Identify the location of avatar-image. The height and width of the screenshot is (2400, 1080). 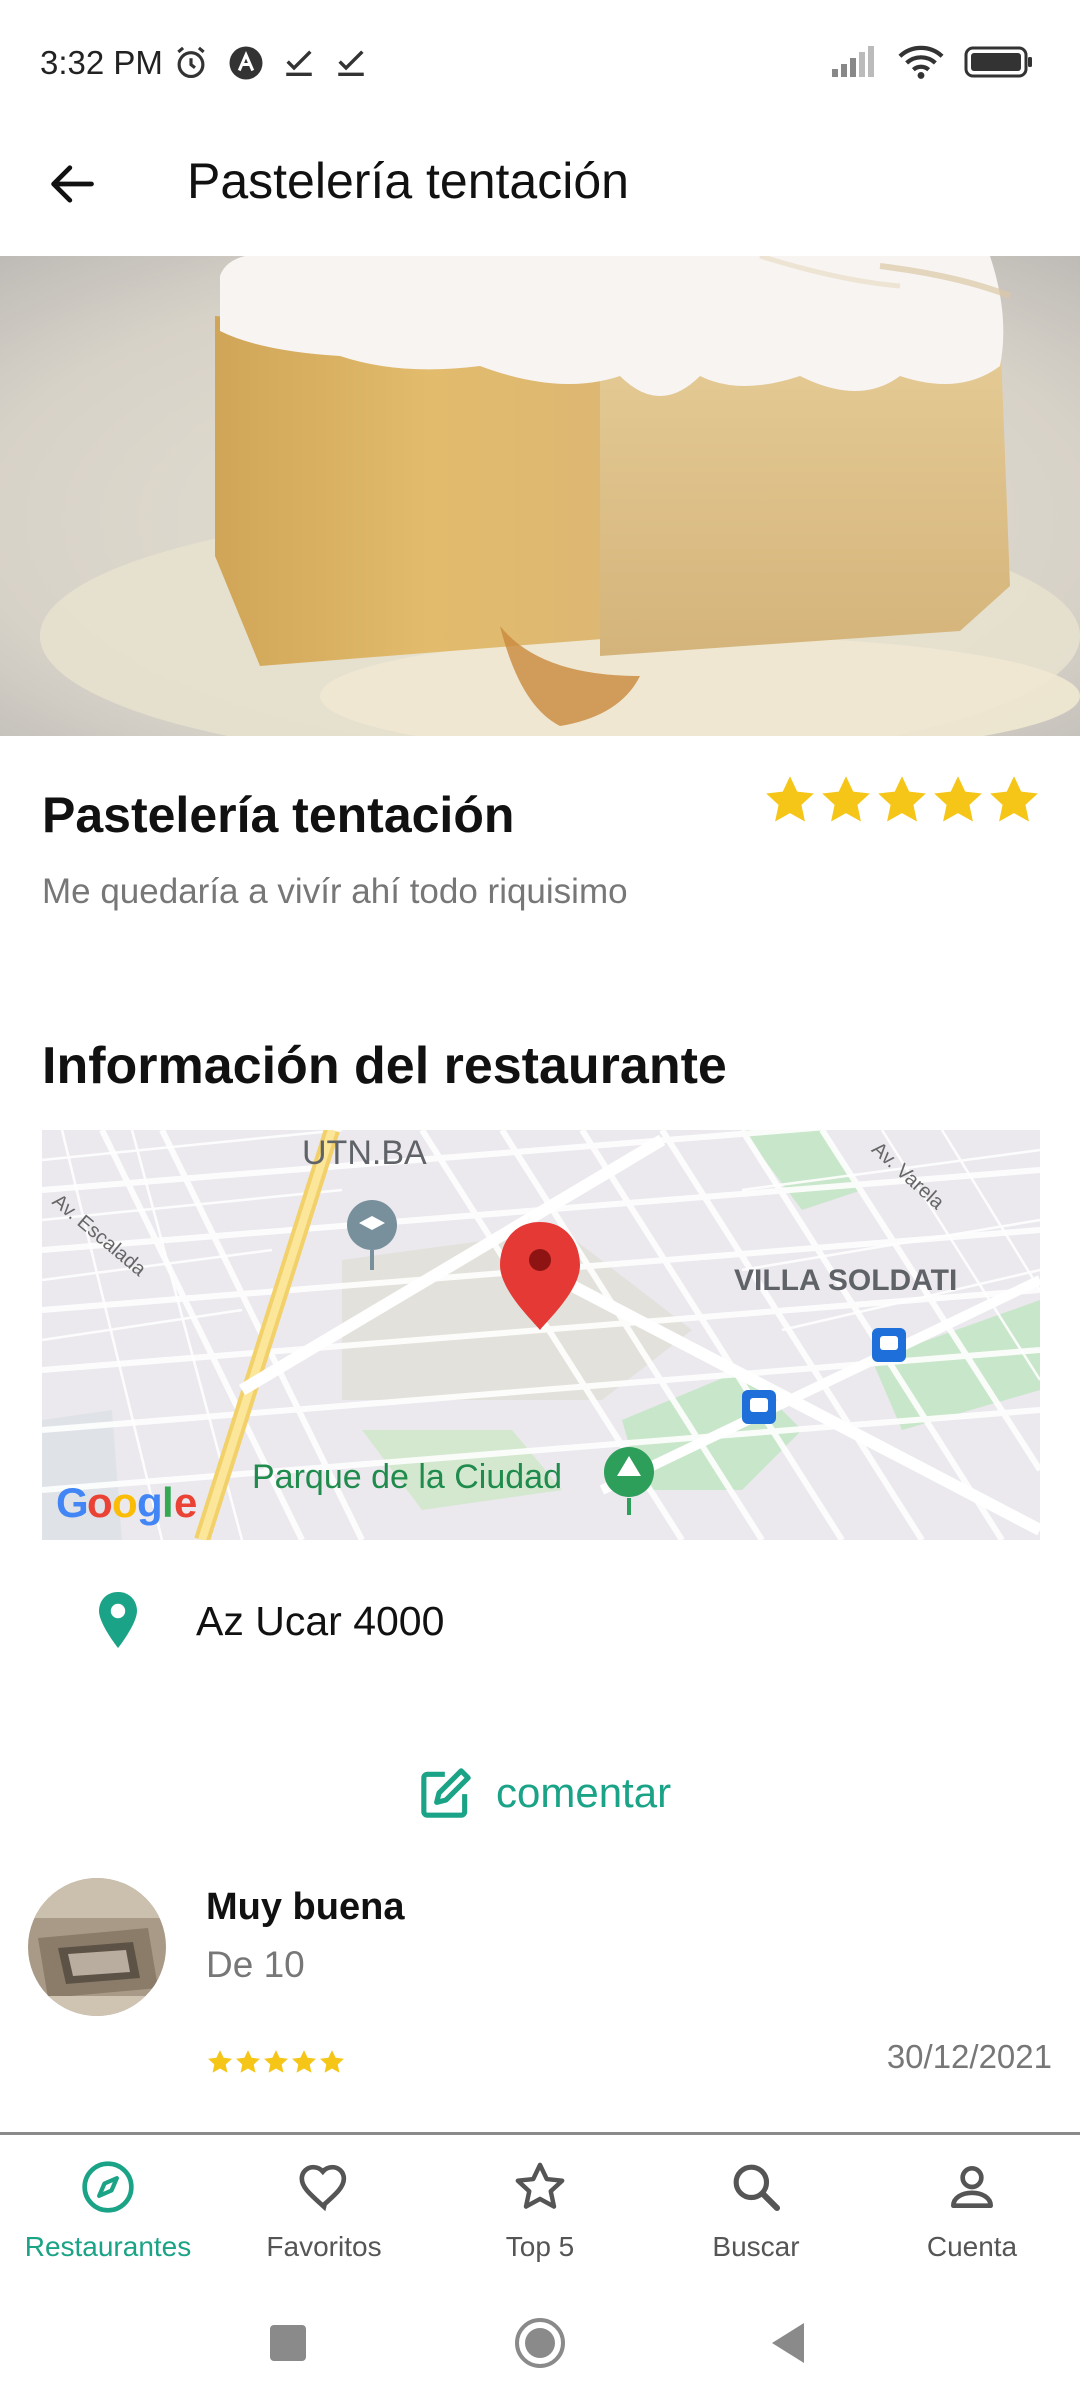
(97, 1947).